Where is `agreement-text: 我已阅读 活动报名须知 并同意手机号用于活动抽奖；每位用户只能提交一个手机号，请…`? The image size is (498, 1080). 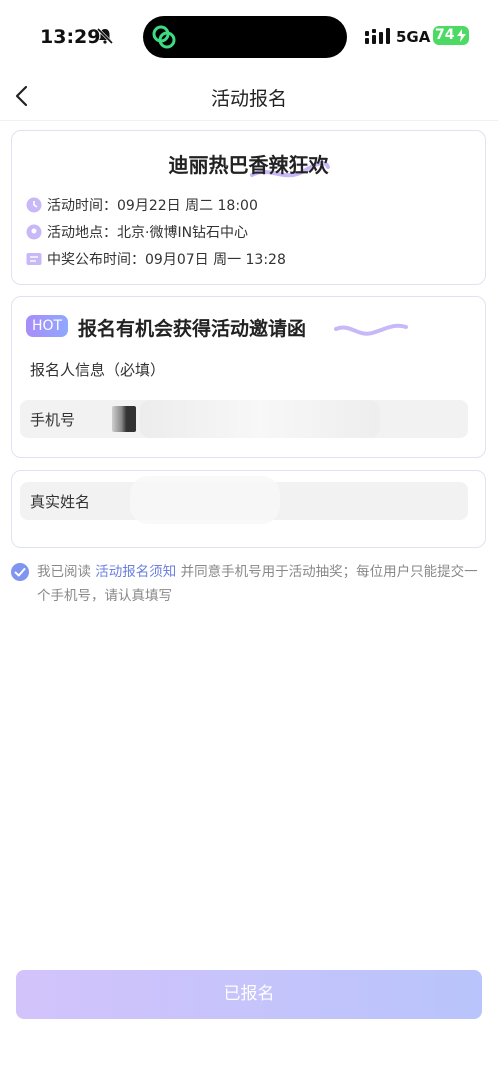 agreement-text: 我已阅读 活动报名须知 并同意手机号用于活动抽奖；每位用户只能提交一个手机号，请… is located at coordinates (262, 584).